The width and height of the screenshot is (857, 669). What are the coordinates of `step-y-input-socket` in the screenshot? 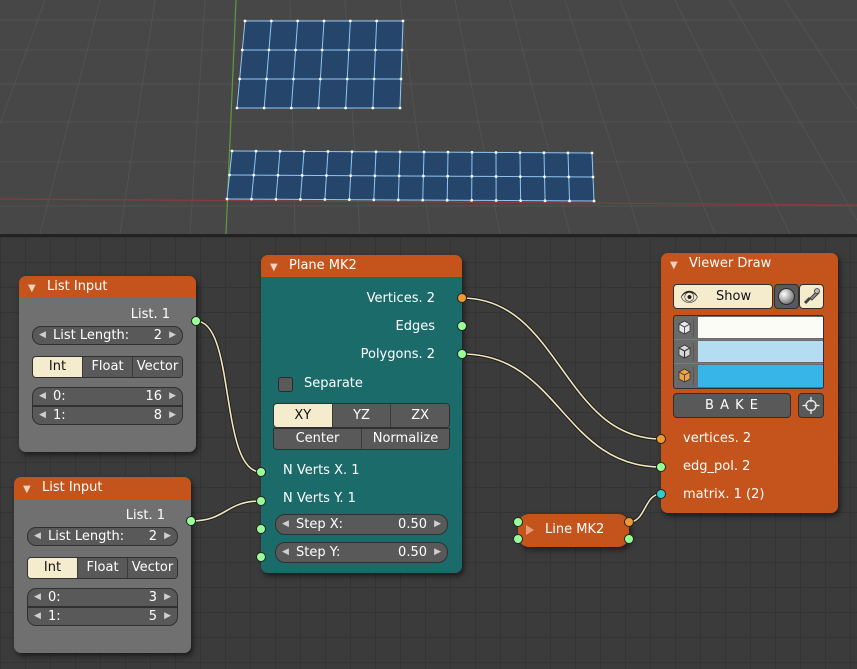 It's located at (261, 557).